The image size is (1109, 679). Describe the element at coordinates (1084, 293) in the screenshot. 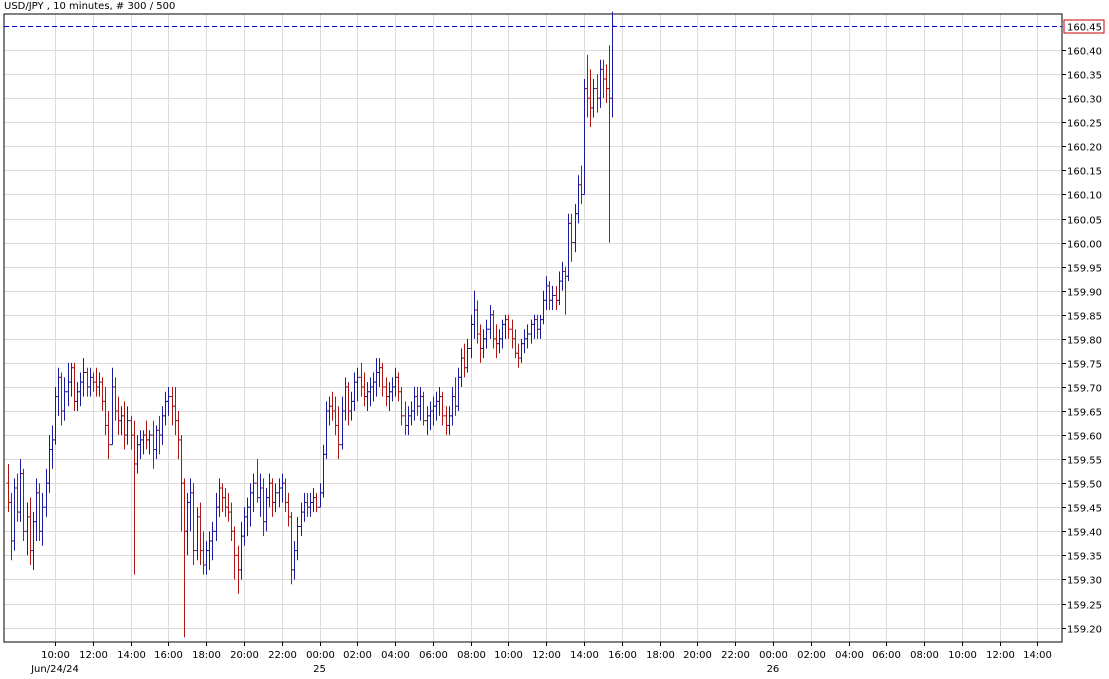

I see `y-tick-label: 159.90` at that location.